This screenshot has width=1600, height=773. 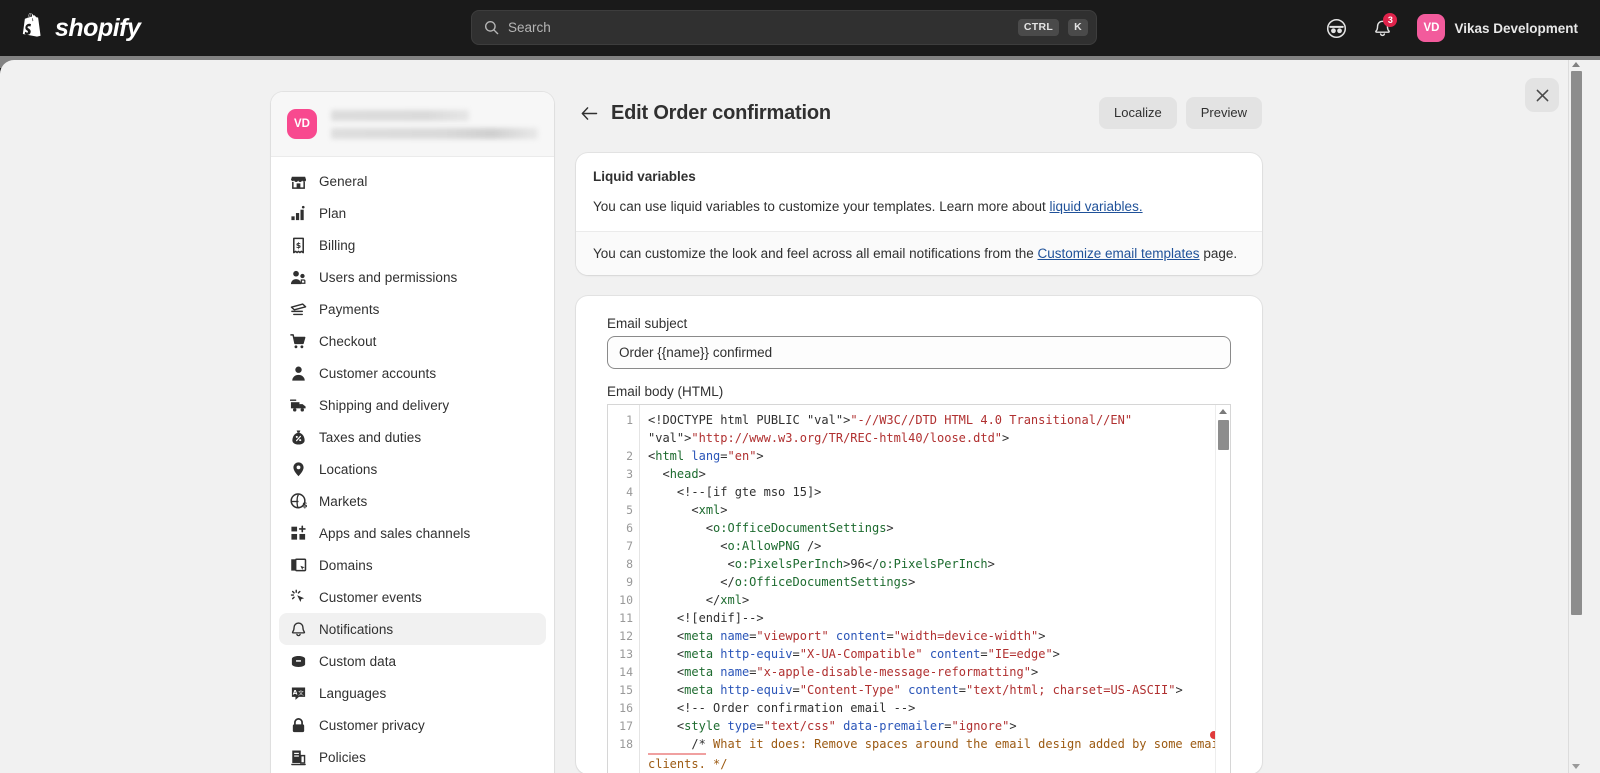 What do you see at coordinates (412, 213) in the screenshot?
I see `sidebar-item-plan: Plan` at bounding box center [412, 213].